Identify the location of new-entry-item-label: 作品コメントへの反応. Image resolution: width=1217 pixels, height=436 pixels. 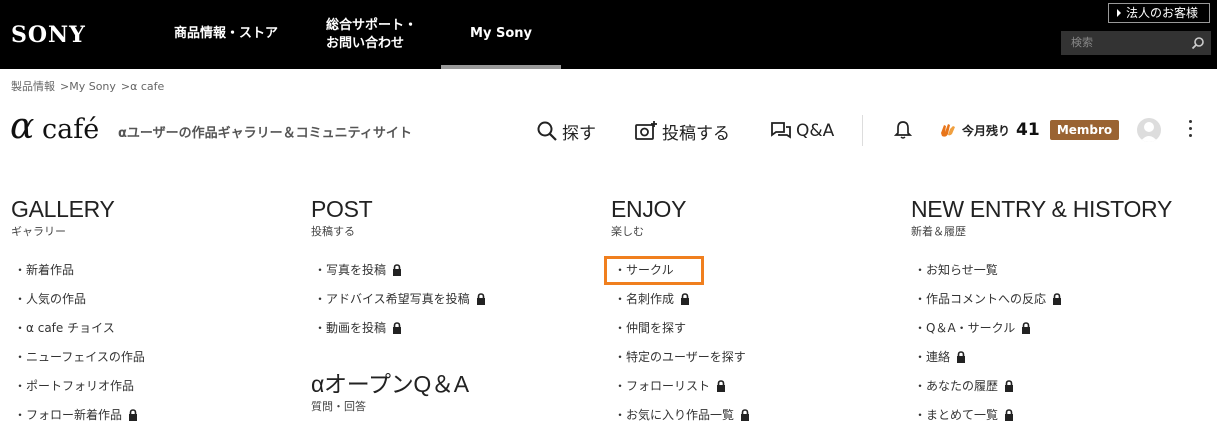
(986, 299).